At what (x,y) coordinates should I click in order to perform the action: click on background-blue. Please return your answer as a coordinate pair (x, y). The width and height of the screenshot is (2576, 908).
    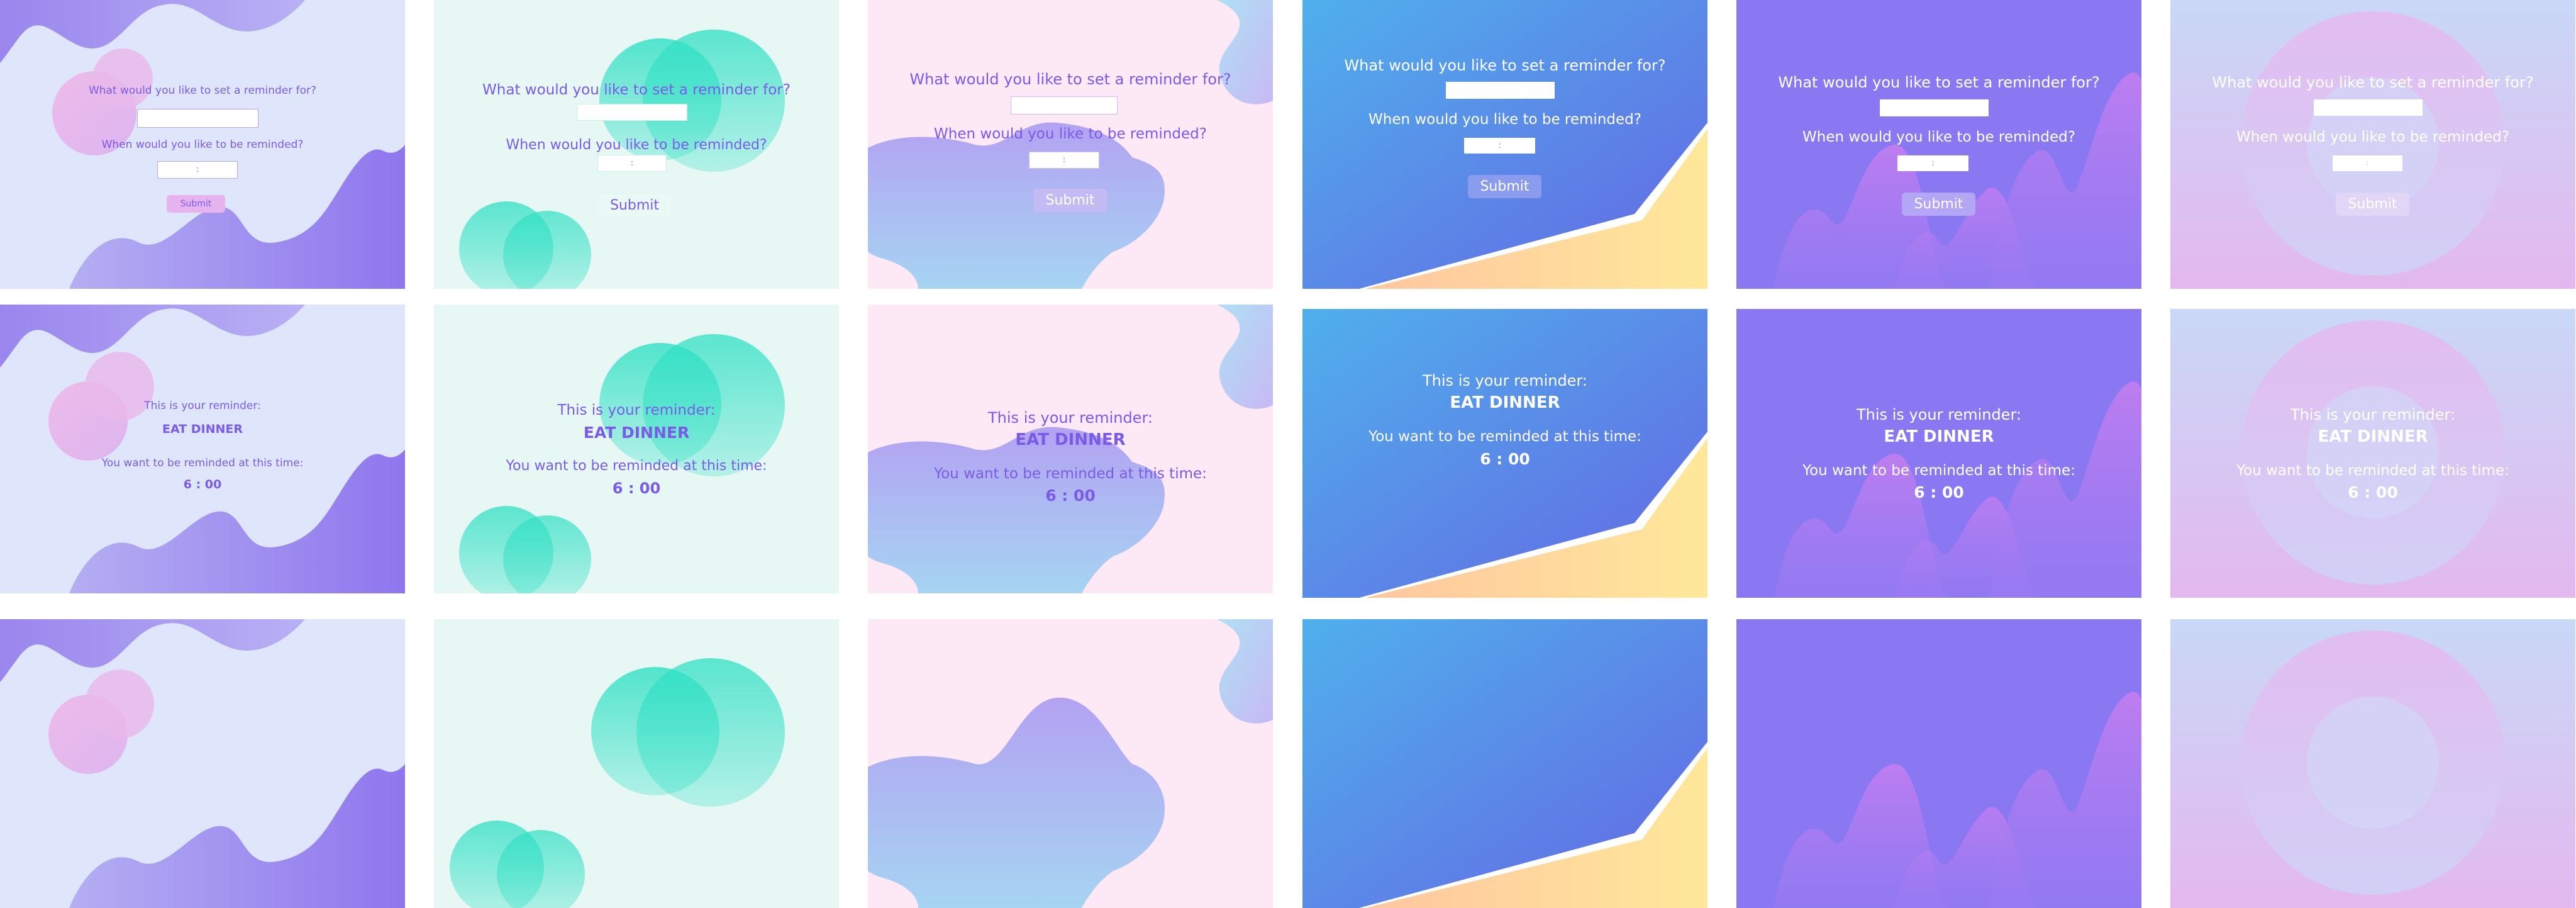
    Looking at the image, I should click on (1504, 763).